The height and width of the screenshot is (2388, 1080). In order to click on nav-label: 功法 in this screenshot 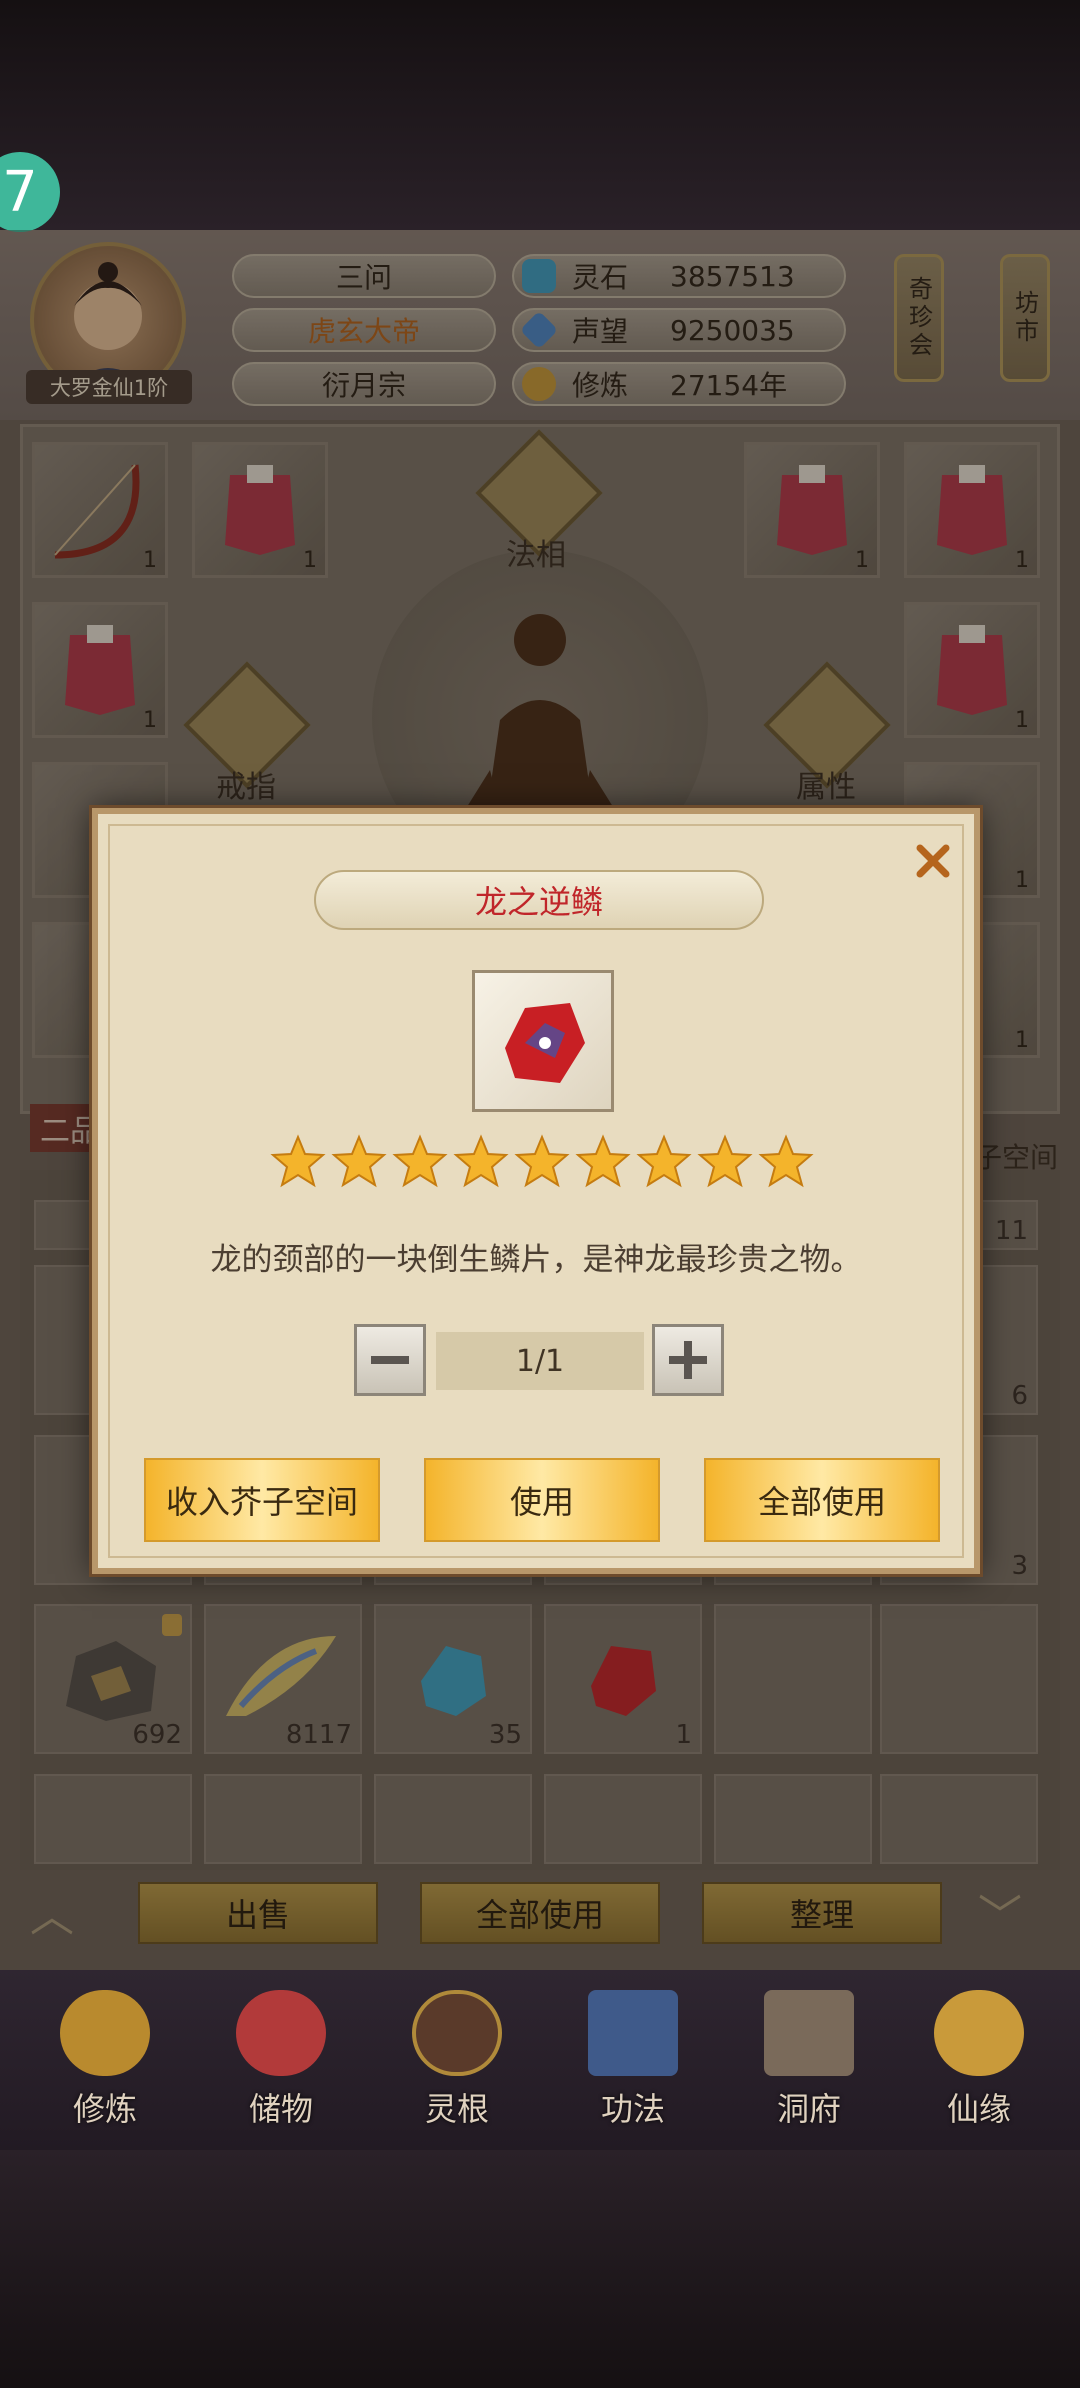, I will do `click(632, 2109)`.